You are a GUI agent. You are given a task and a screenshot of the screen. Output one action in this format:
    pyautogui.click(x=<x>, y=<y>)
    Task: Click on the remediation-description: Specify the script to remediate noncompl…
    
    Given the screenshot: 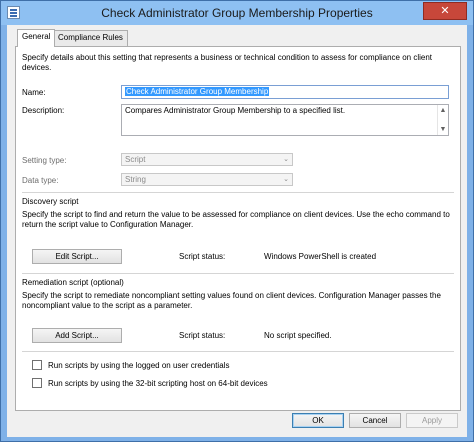 What is the action you would take?
    pyautogui.click(x=231, y=300)
    